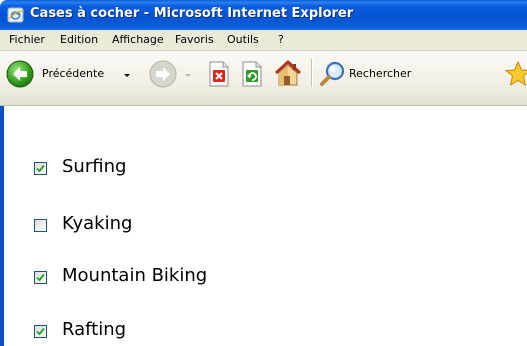 The height and width of the screenshot is (346, 527). I want to click on back-arrow-icon, so click(20, 74).